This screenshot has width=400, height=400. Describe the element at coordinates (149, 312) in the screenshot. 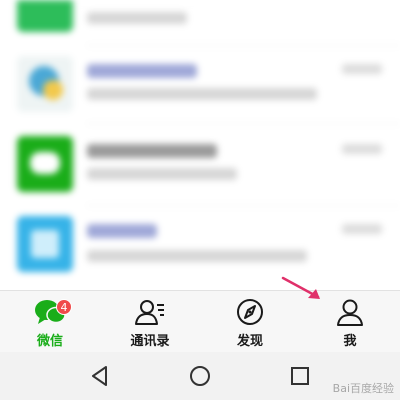

I see `contacts-icon` at that location.